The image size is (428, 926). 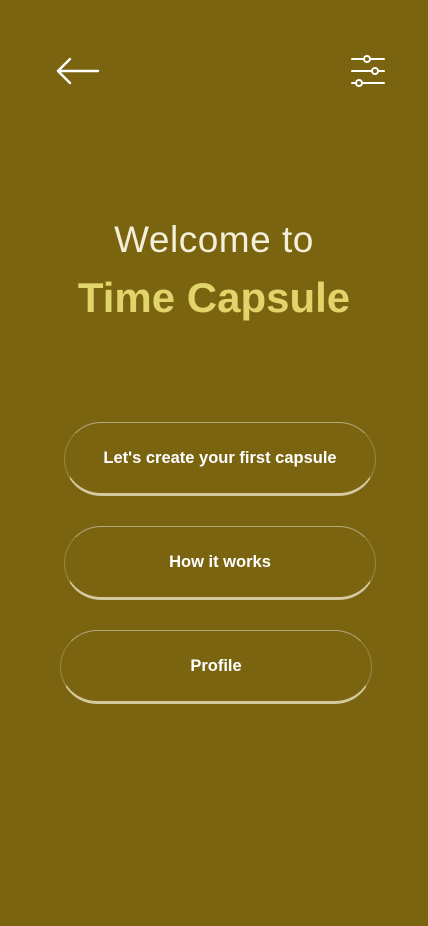 I want to click on create-capsule-label: Let's create your first capsule, so click(x=220, y=457).